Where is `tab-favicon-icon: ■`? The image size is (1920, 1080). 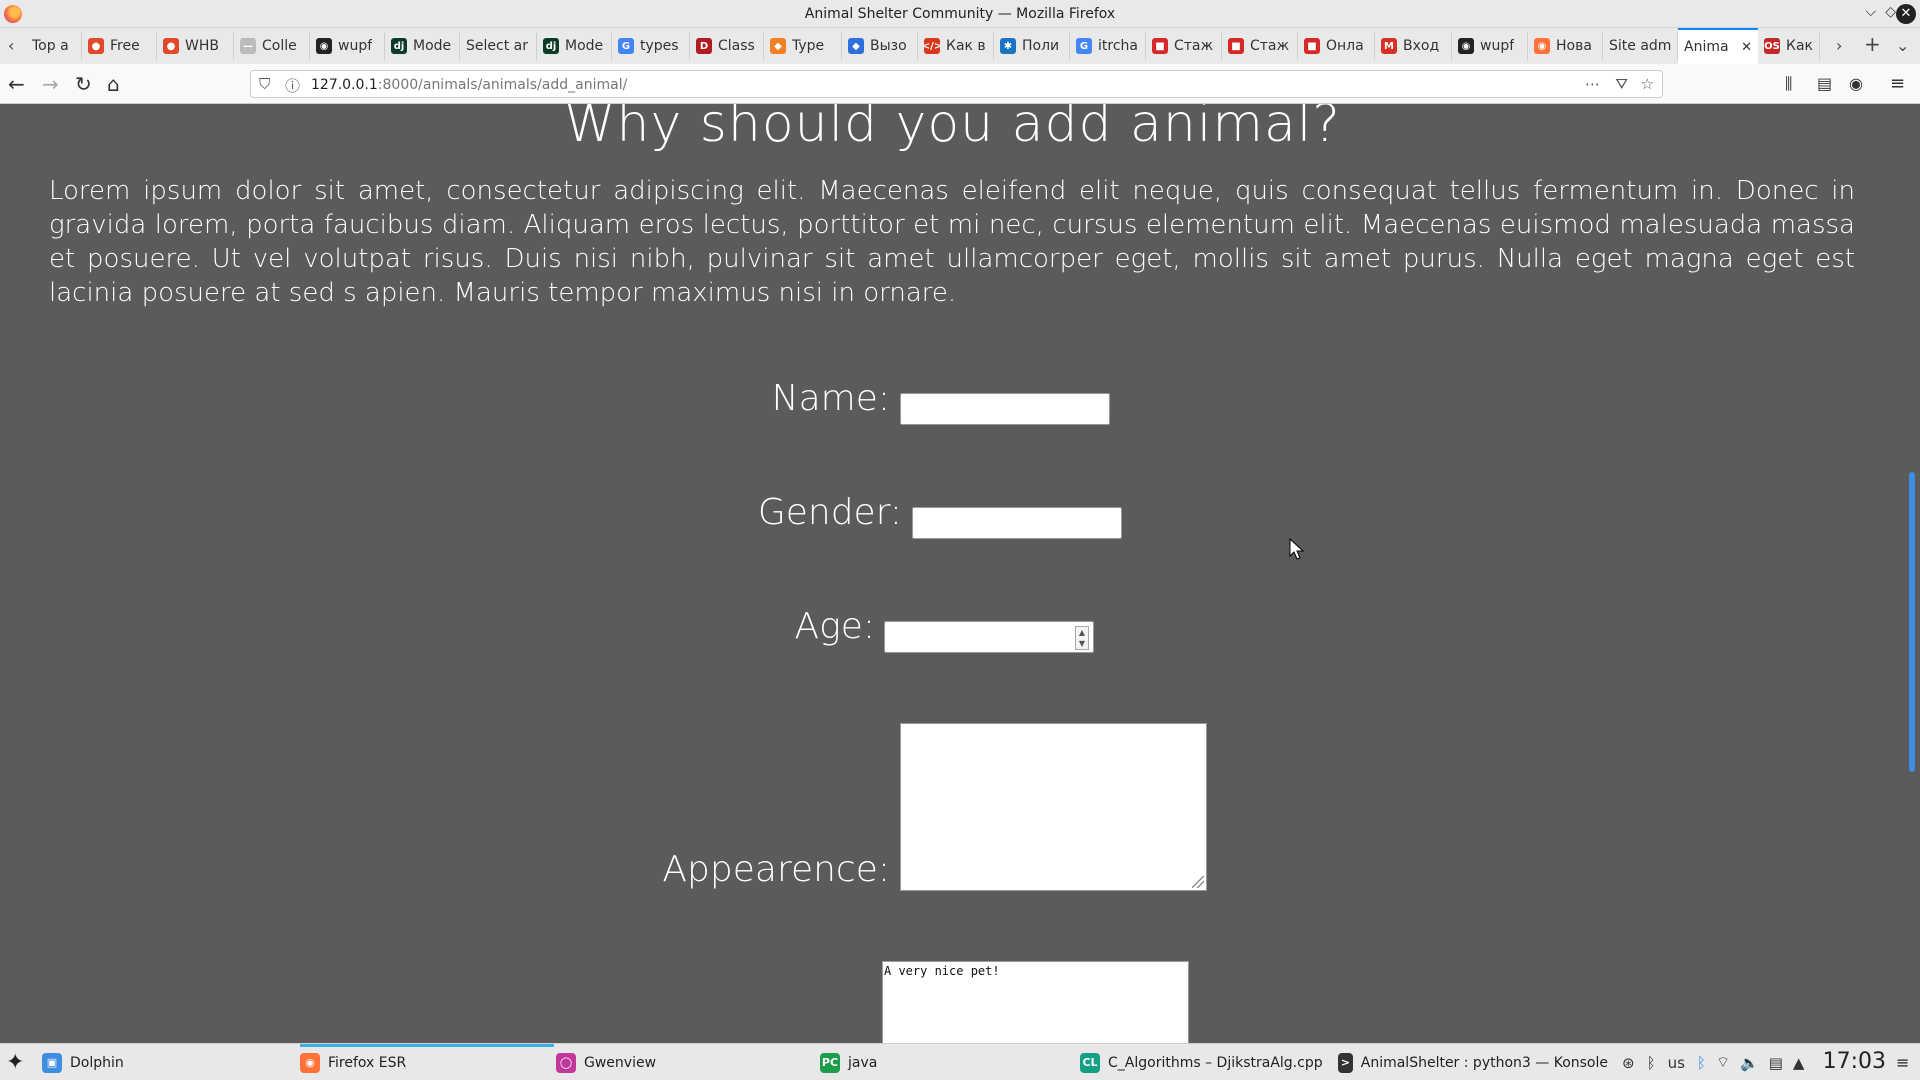 tab-favicon-icon: ■ is located at coordinates (1236, 46).